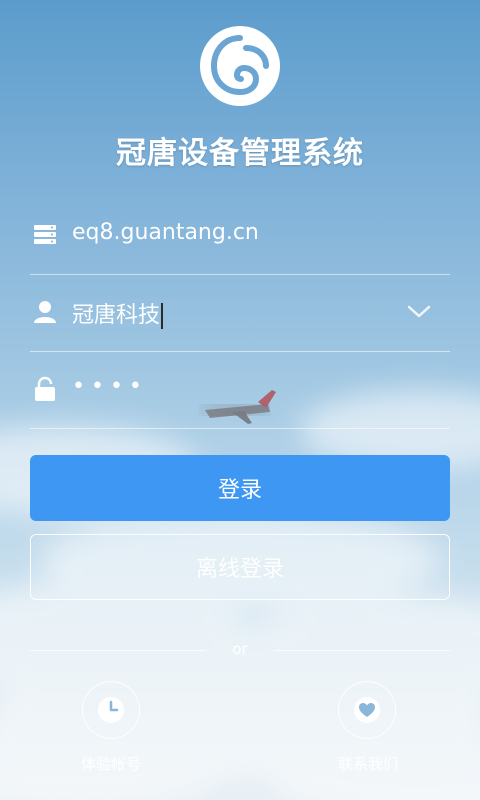  I want to click on username-field: 冠唐科技, so click(240, 313).